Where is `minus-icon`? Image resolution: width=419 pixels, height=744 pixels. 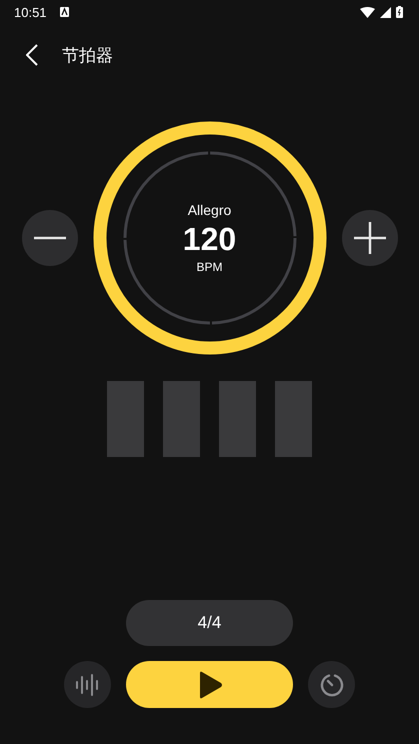 minus-icon is located at coordinates (50, 238).